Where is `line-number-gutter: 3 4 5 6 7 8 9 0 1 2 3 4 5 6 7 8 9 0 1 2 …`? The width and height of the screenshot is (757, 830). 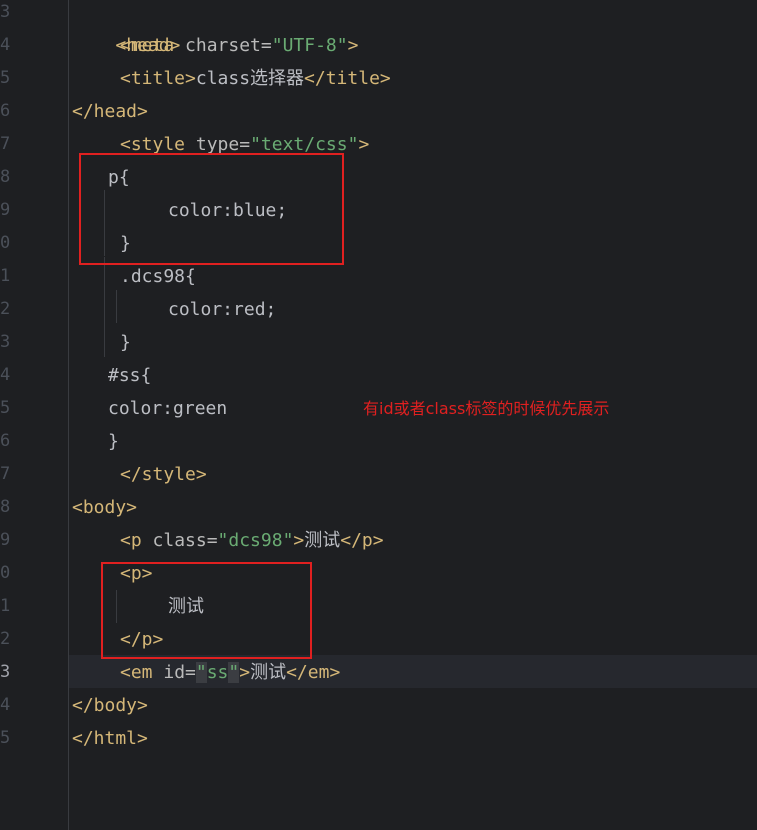 line-number-gutter: 3 4 5 6 7 8 9 0 1 2 3 4 5 6 7 8 9 0 1 2 … is located at coordinates (34, 415).